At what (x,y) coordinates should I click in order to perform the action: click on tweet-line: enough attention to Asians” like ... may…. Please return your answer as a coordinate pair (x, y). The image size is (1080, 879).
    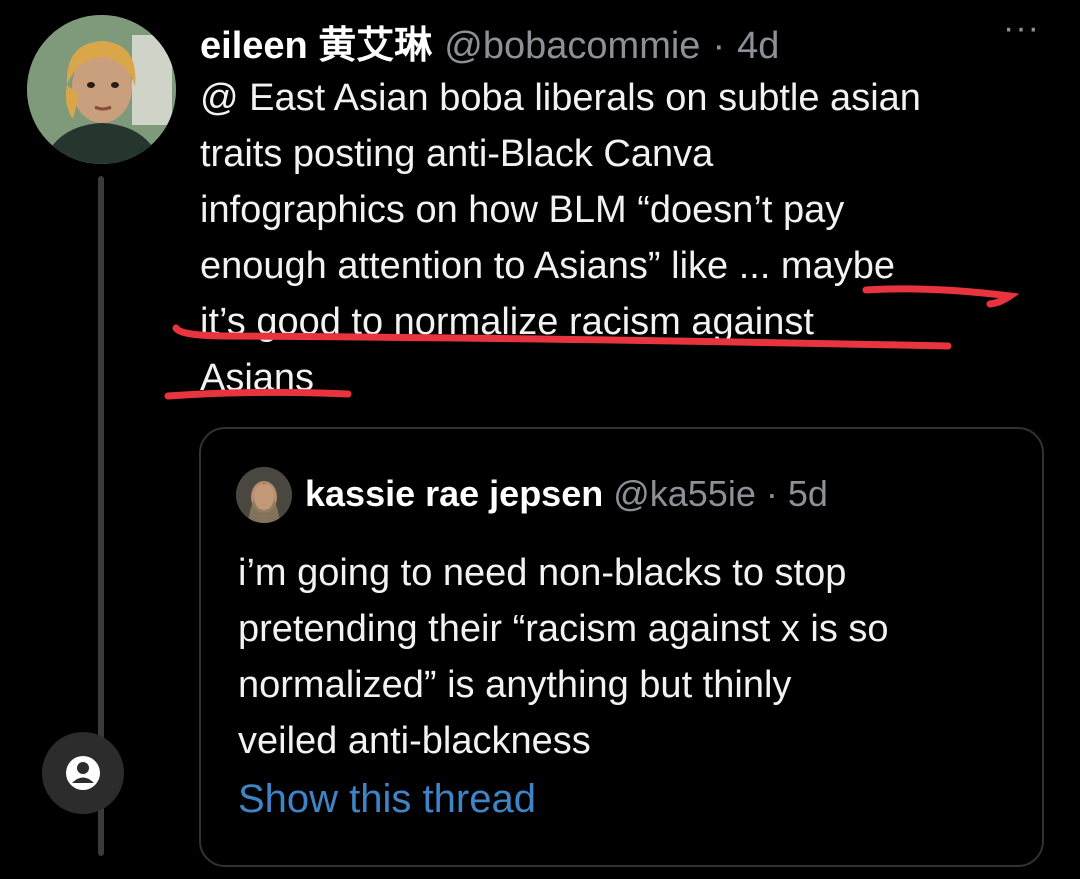
    Looking at the image, I should click on (547, 266).